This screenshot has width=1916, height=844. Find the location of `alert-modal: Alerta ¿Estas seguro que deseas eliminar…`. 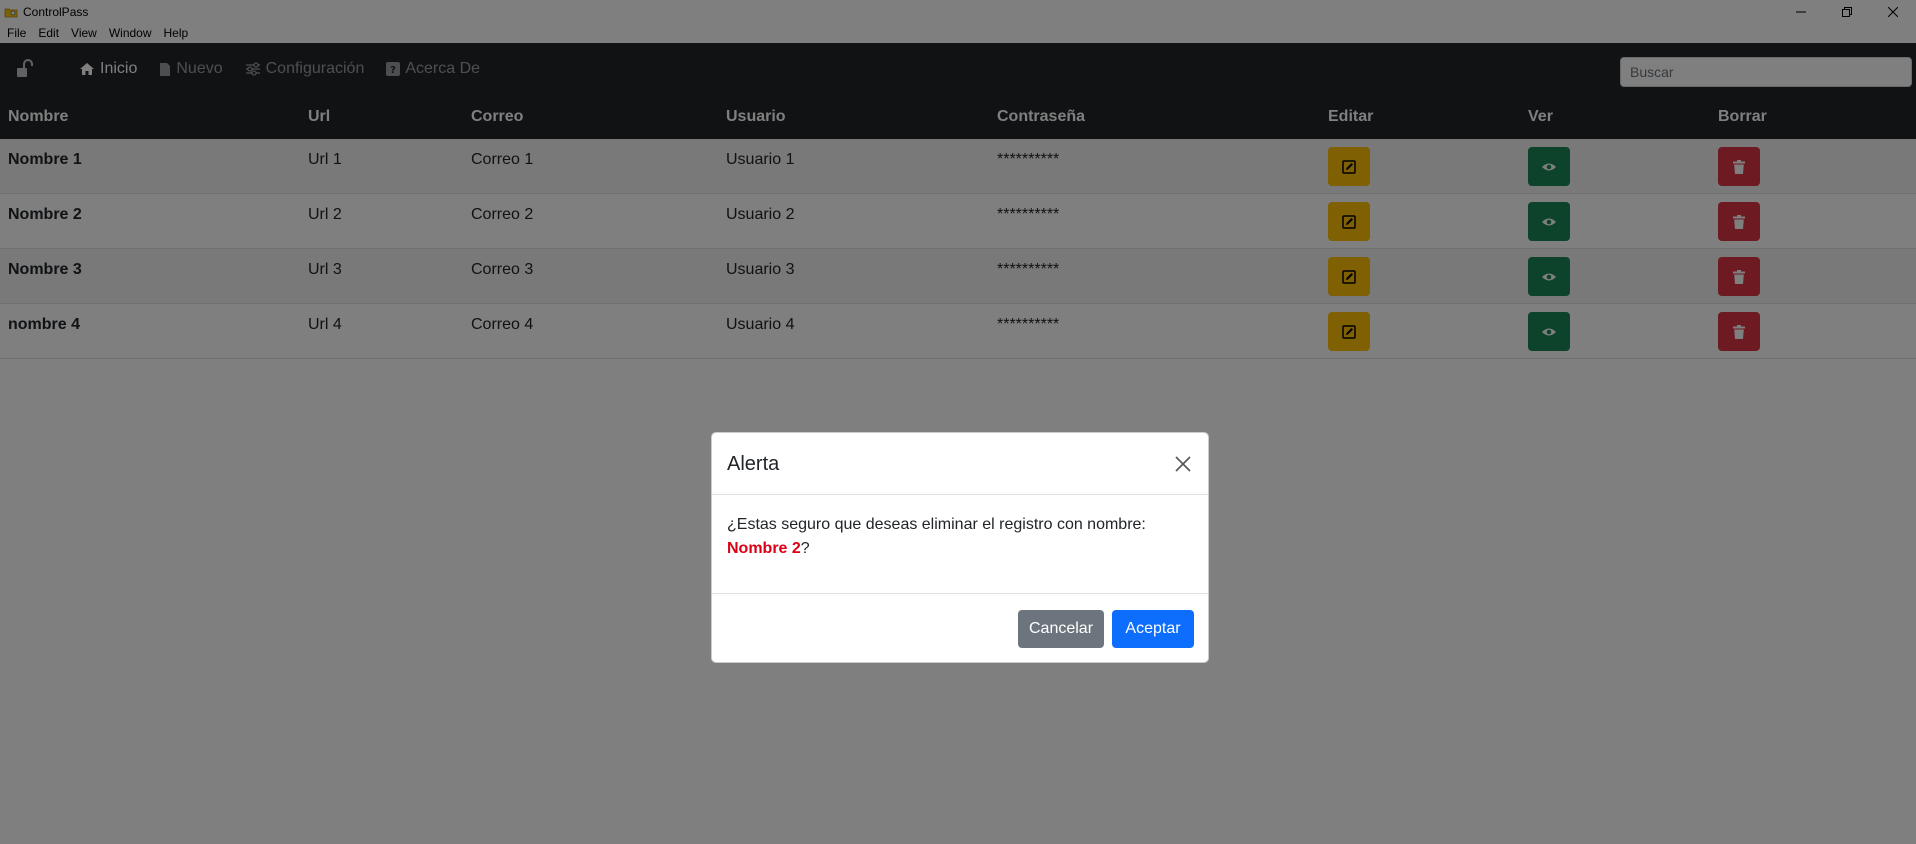

alert-modal: Alerta ¿Estas seguro que deseas eliminar… is located at coordinates (960, 547).